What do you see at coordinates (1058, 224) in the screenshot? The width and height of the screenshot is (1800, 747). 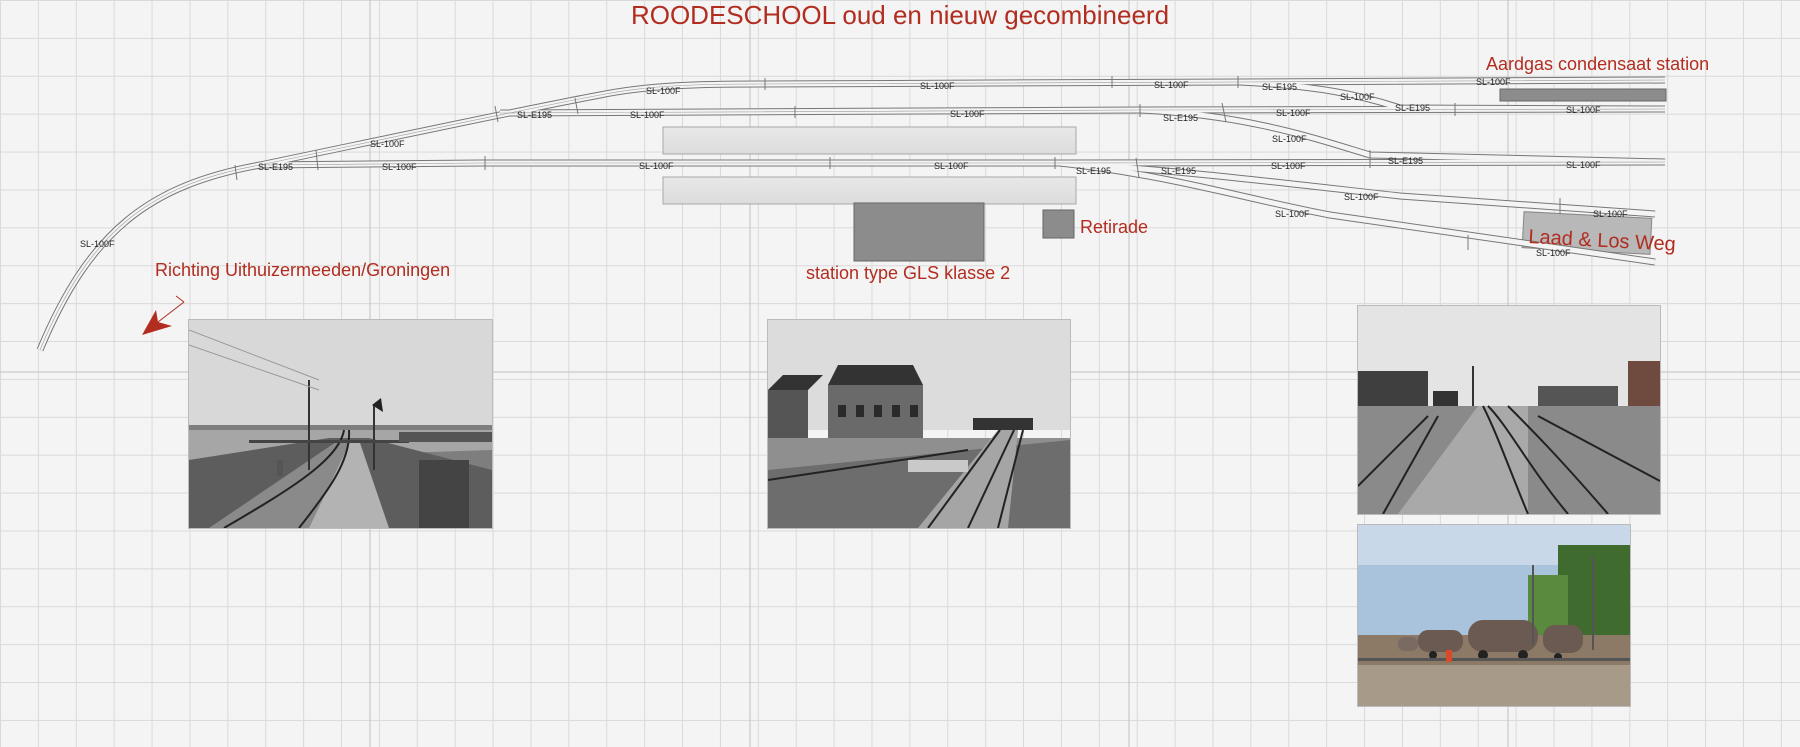 I see `retirade-building` at bounding box center [1058, 224].